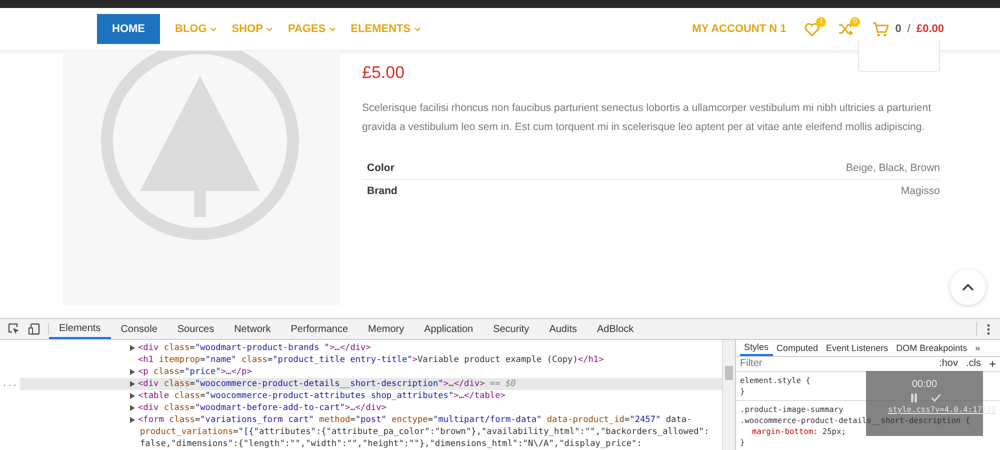 This screenshot has width=1000, height=450. What do you see at coordinates (647, 118) in the screenshot?
I see `product-description: Scelerisque facilisi rhoncus non faucibus parturient senectus lobortis a ullamcorper vestibulum mi nibh ultricies a parturient gravida a vestibulum leo sem in. Est cum torquent mi in scelerisque leo aptent per at vitae ante eleifend mollis adipiscing.` at bounding box center [647, 118].